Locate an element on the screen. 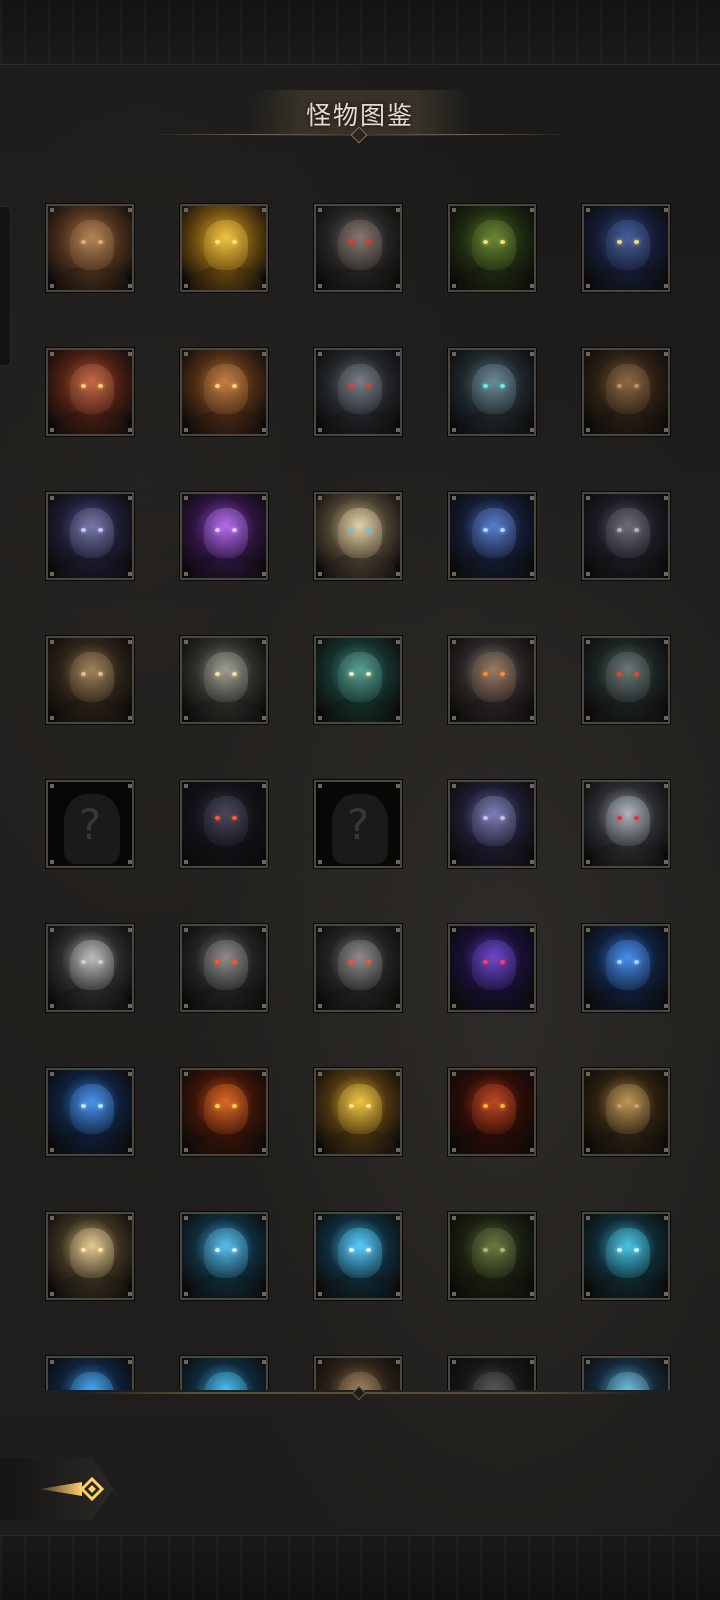 The width and height of the screenshot is (720, 1600). monster-card-dark-rogue is located at coordinates (492, 1373).